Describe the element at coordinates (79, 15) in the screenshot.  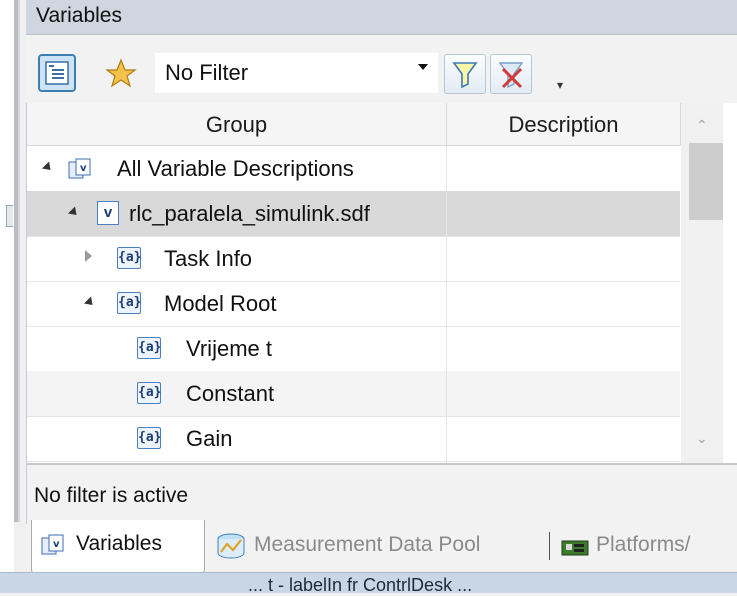
I see `panel-title: Variables` at that location.